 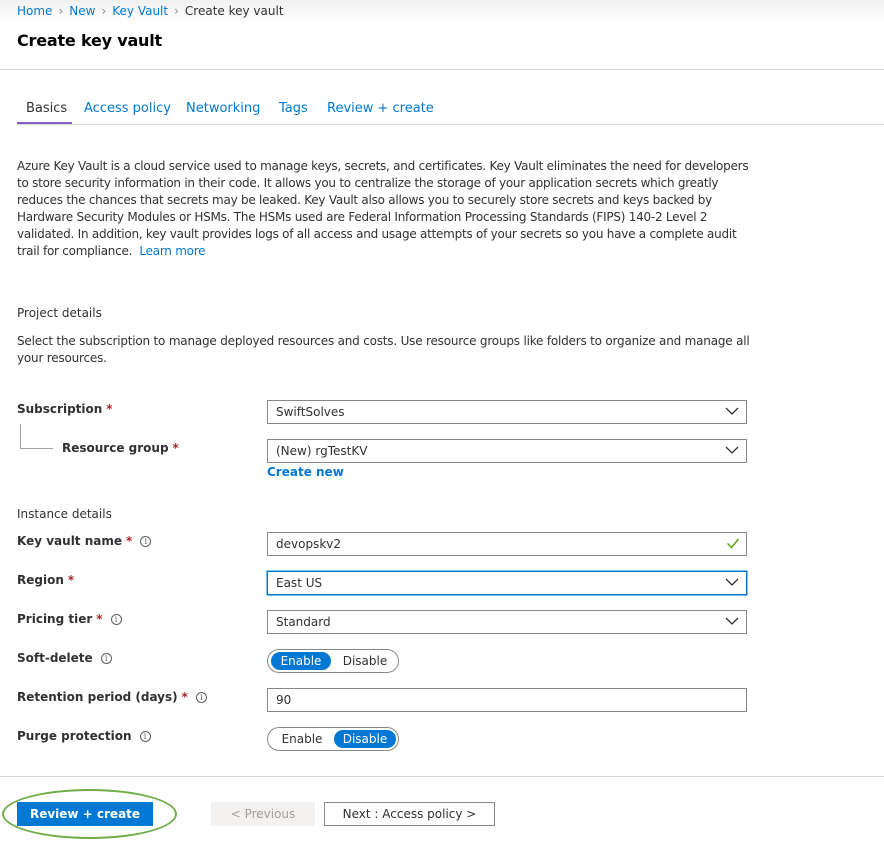 I want to click on page-title: Create key vault, so click(x=89, y=40).